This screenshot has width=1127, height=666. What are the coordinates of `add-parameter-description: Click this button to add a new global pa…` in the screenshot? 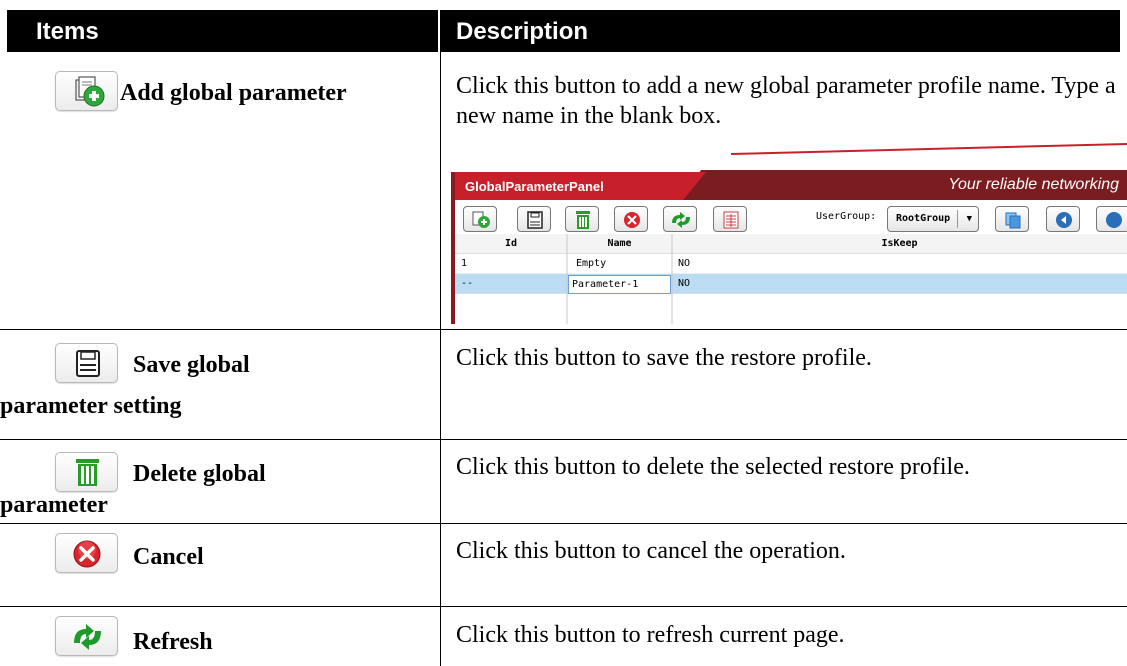 It's located at (786, 101).